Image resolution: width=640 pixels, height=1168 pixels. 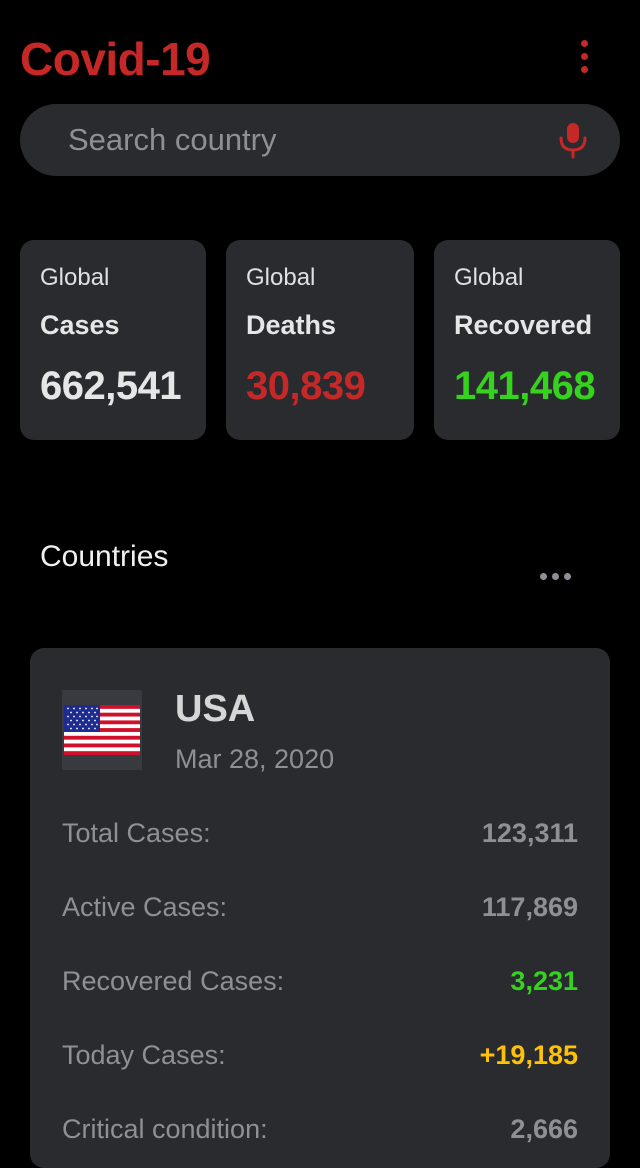 I want to click on card-label: Recovered, so click(x=523, y=325).